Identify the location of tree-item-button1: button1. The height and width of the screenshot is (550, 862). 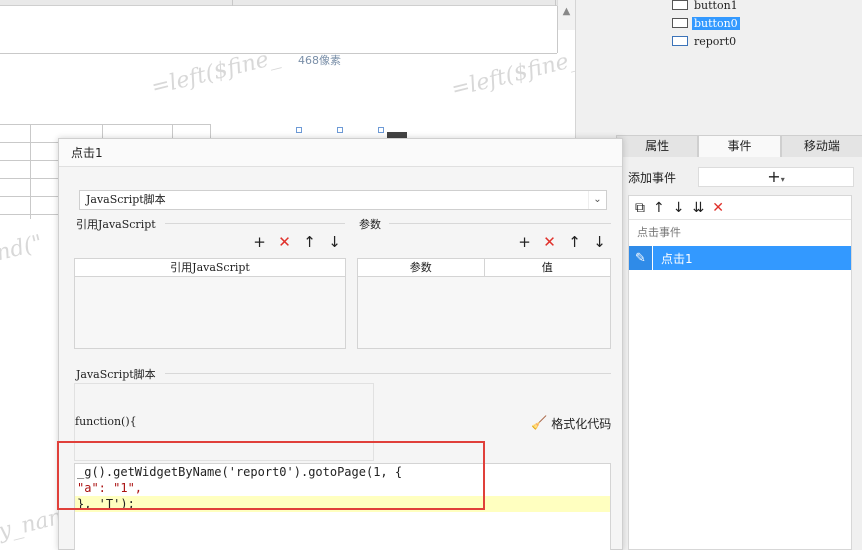
(706, 6).